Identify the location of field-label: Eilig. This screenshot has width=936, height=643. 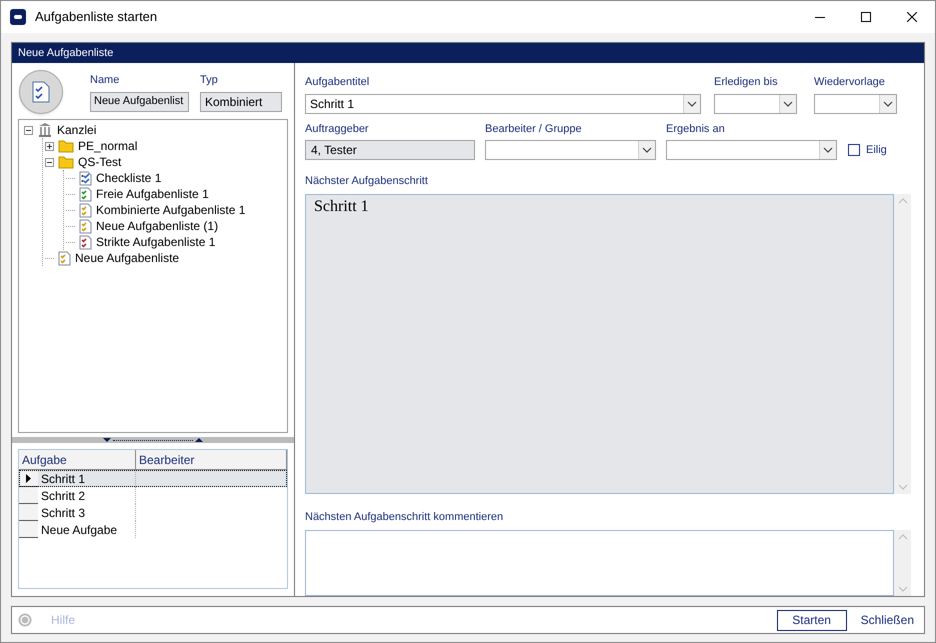
(876, 150).